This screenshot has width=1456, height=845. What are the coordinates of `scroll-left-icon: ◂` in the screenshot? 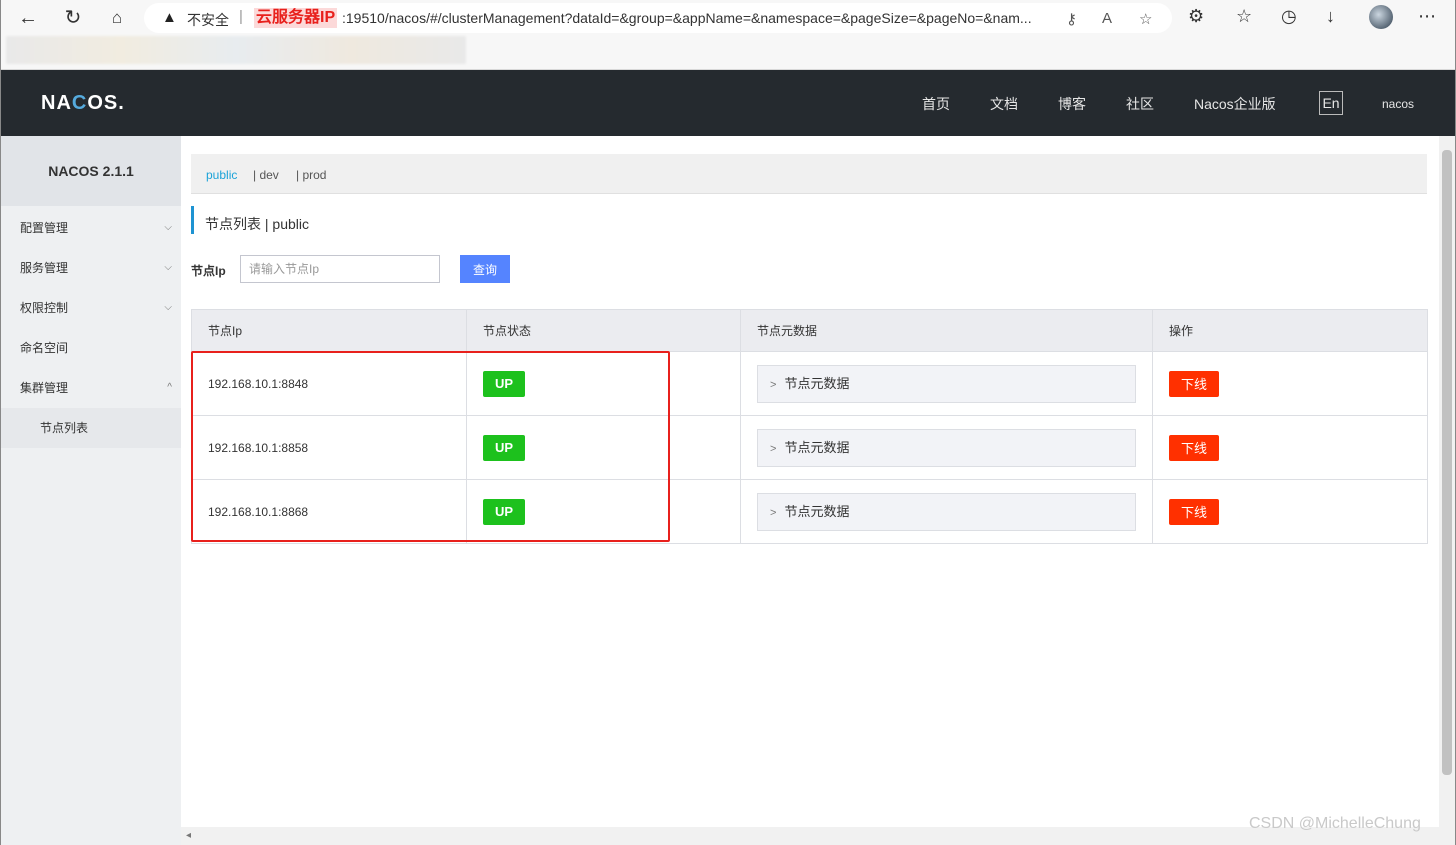 It's located at (188, 835).